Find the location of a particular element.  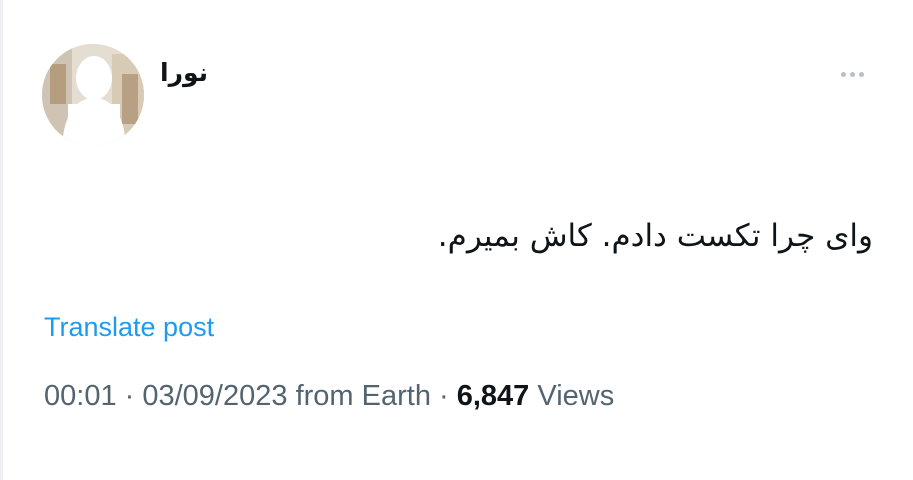

more-options-button is located at coordinates (852, 74).